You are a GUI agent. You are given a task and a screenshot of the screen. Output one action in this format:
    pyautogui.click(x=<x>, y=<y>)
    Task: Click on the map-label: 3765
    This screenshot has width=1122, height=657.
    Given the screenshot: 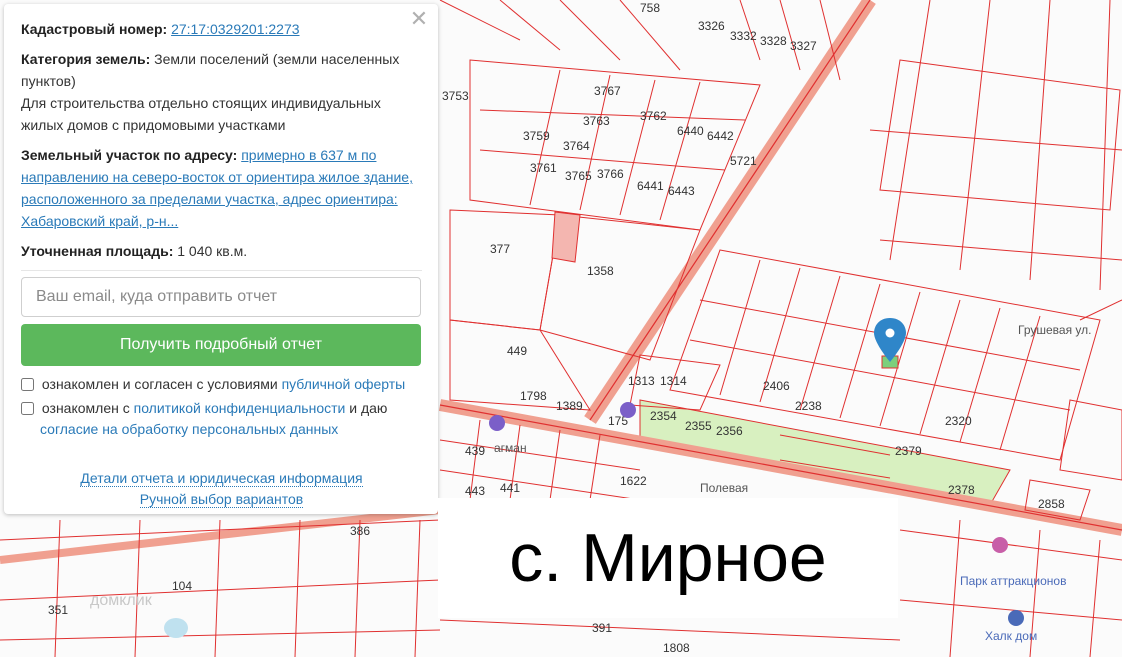 What is the action you would take?
    pyautogui.click(x=578, y=176)
    